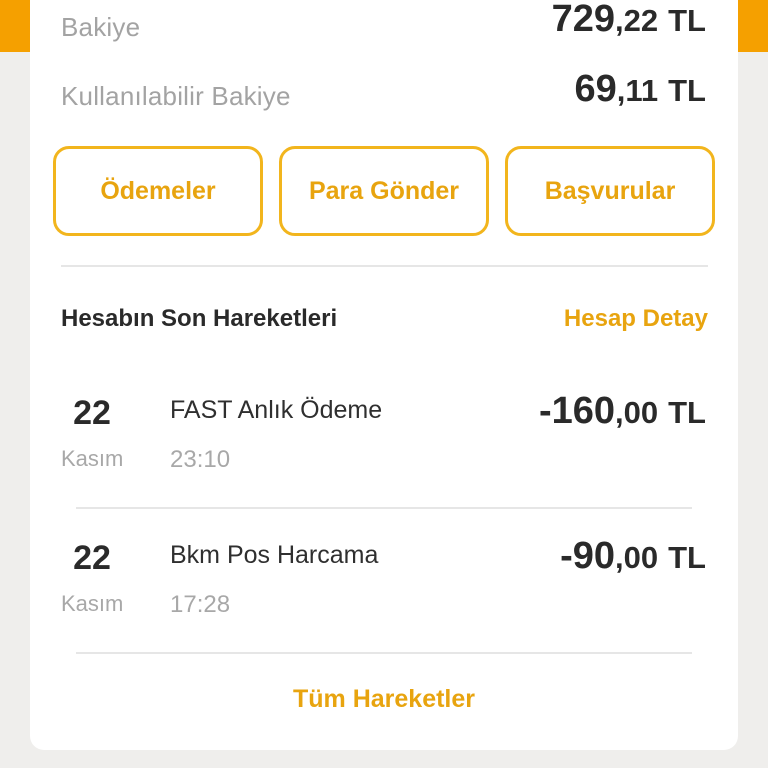 The image size is (768, 768). I want to click on available-currency: TL, so click(687, 90).